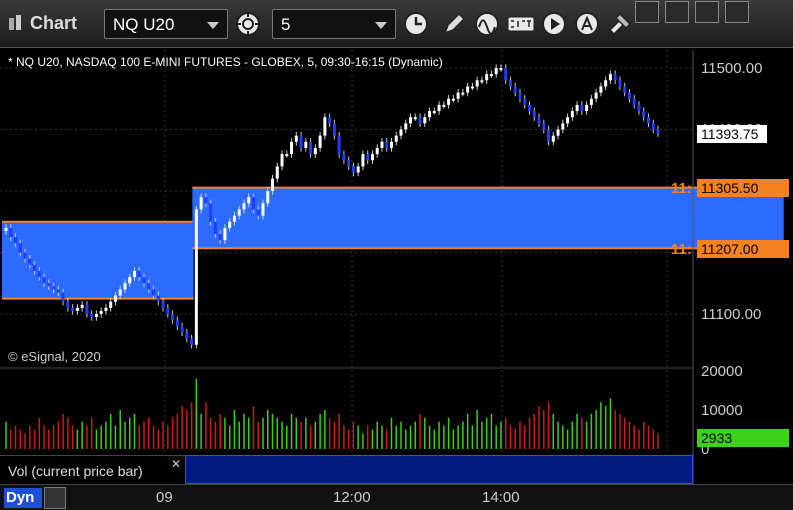 This screenshot has height=510, width=793. What do you see at coordinates (176, 464) in the screenshot?
I see `close-volume-icon: ✕` at bounding box center [176, 464].